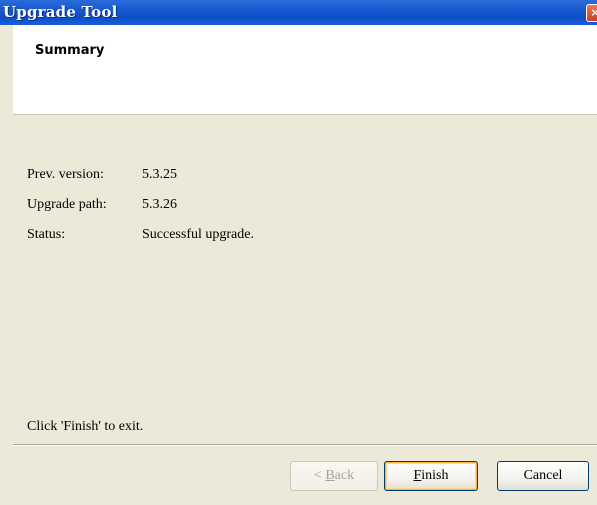 The image size is (597, 505). What do you see at coordinates (591, 13) in the screenshot?
I see `close-icon: ×` at bounding box center [591, 13].